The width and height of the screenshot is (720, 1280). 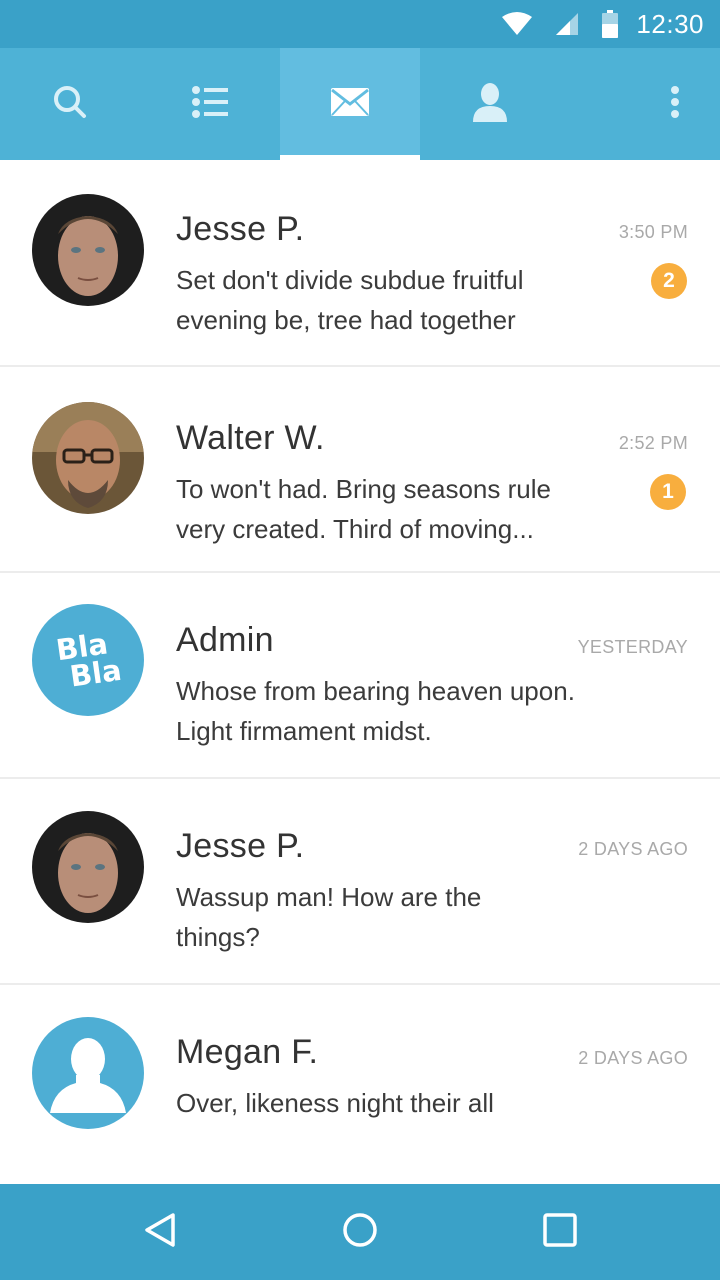 What do you see at coordinates (653, 443) in the screenshot?
I see `message-time: 2:52 PM` at bounding box center [653, 443].